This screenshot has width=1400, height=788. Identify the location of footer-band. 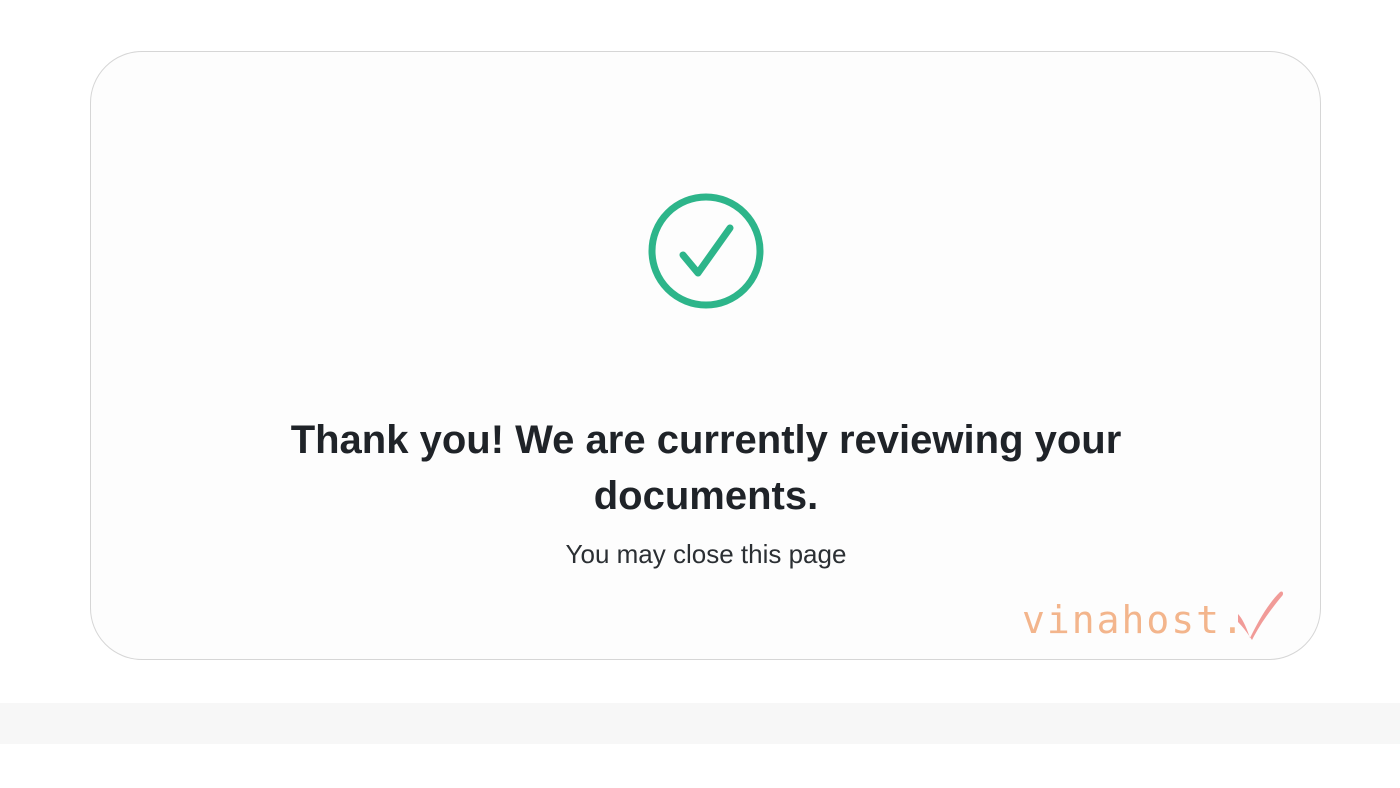
(700, 723).